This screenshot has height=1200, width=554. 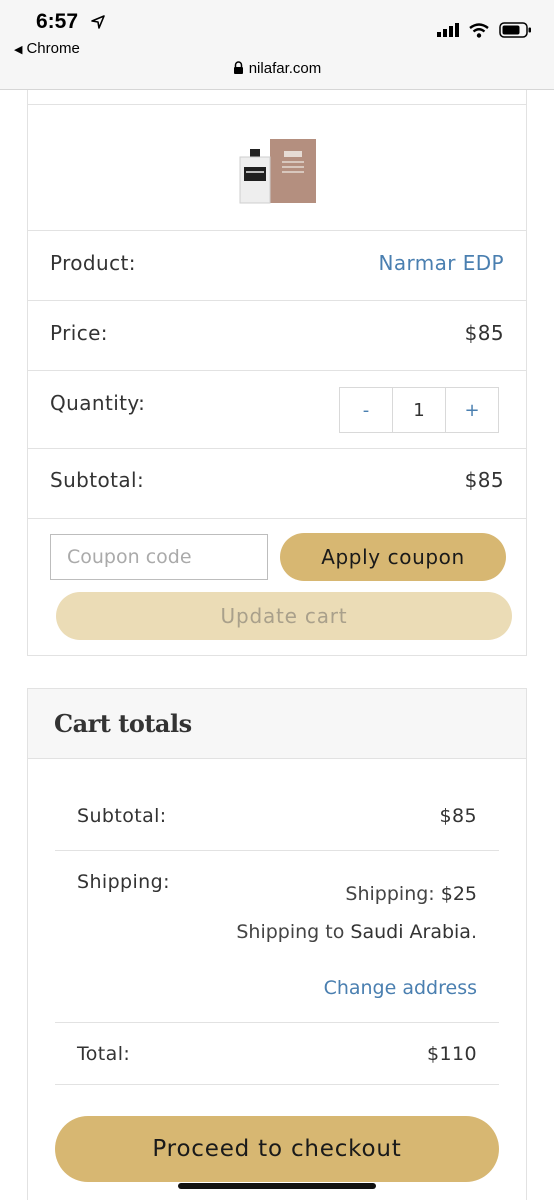 What do you see at coordinates (393, 894) in the screenshot?
I see `shipping-prefix: Shipping:` at bounding box center [393, 894].